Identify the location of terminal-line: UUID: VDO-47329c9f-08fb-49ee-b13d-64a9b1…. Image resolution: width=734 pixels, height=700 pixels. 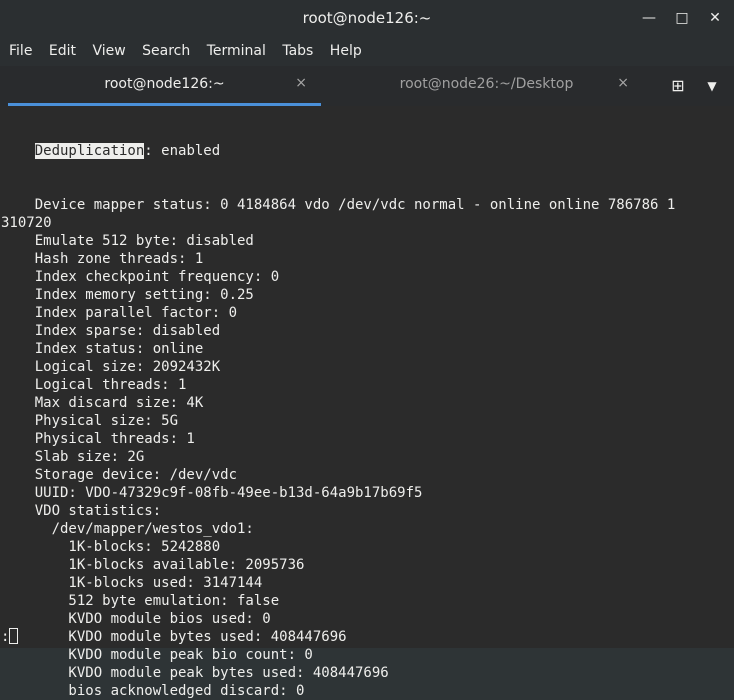
(212, 493).